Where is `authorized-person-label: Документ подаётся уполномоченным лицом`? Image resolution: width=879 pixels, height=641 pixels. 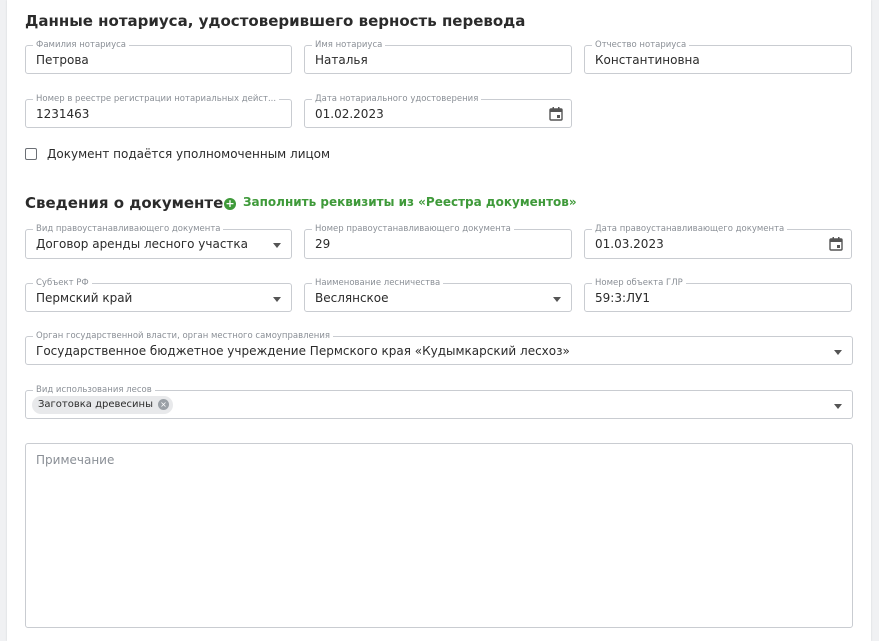 authorized-person-label: Документ подаётся уполномоченным лицом is located at coordinates (189, 154).